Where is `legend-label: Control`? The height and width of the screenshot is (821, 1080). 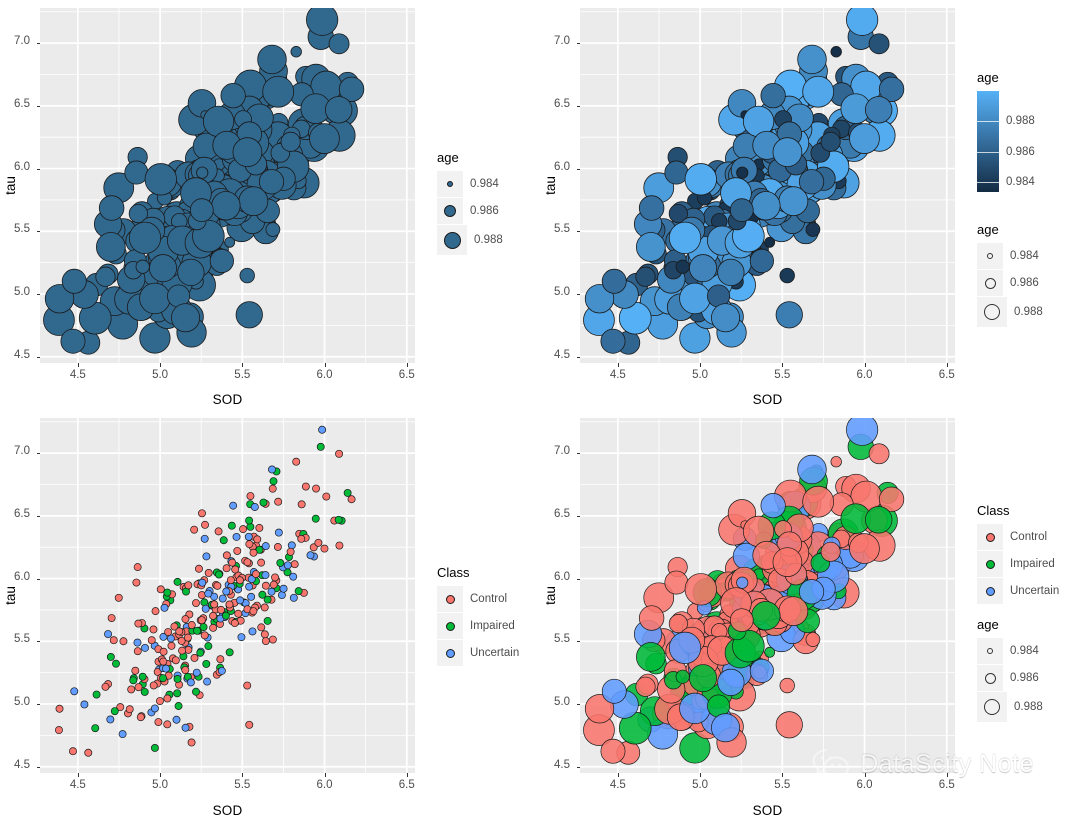
legend-label: Control is located at coordinates (1029, 537).